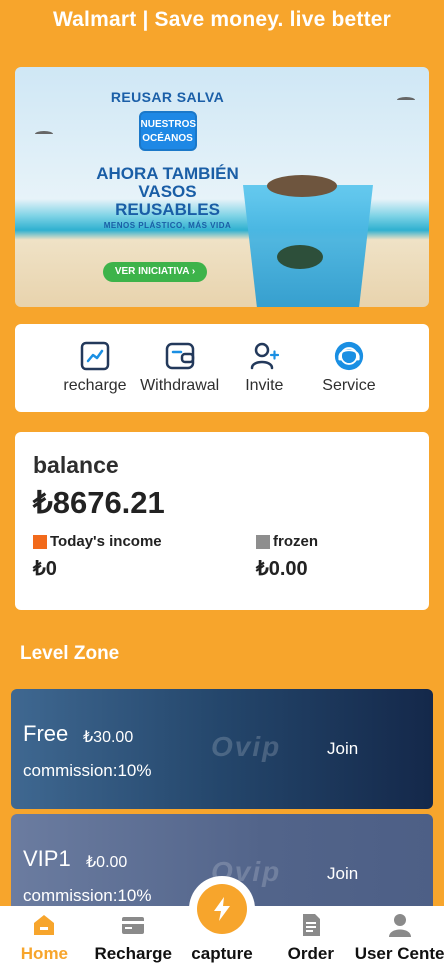 Image resolution: width=444 pixels, height=969 pixels. Describe the element at coordinates (295, 541) in the screenshot. I see `frozen-label: frozen` at that location.